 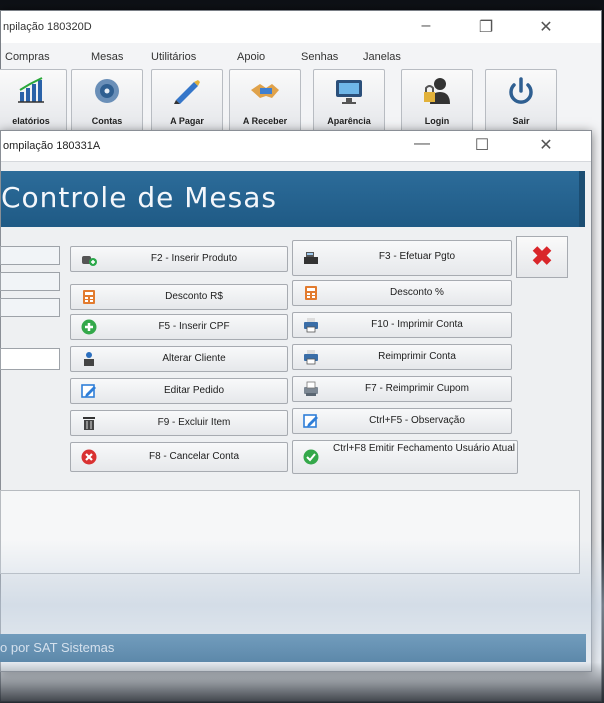 I want to click on action-label: Desconto R$, so click(x=194, y=296).